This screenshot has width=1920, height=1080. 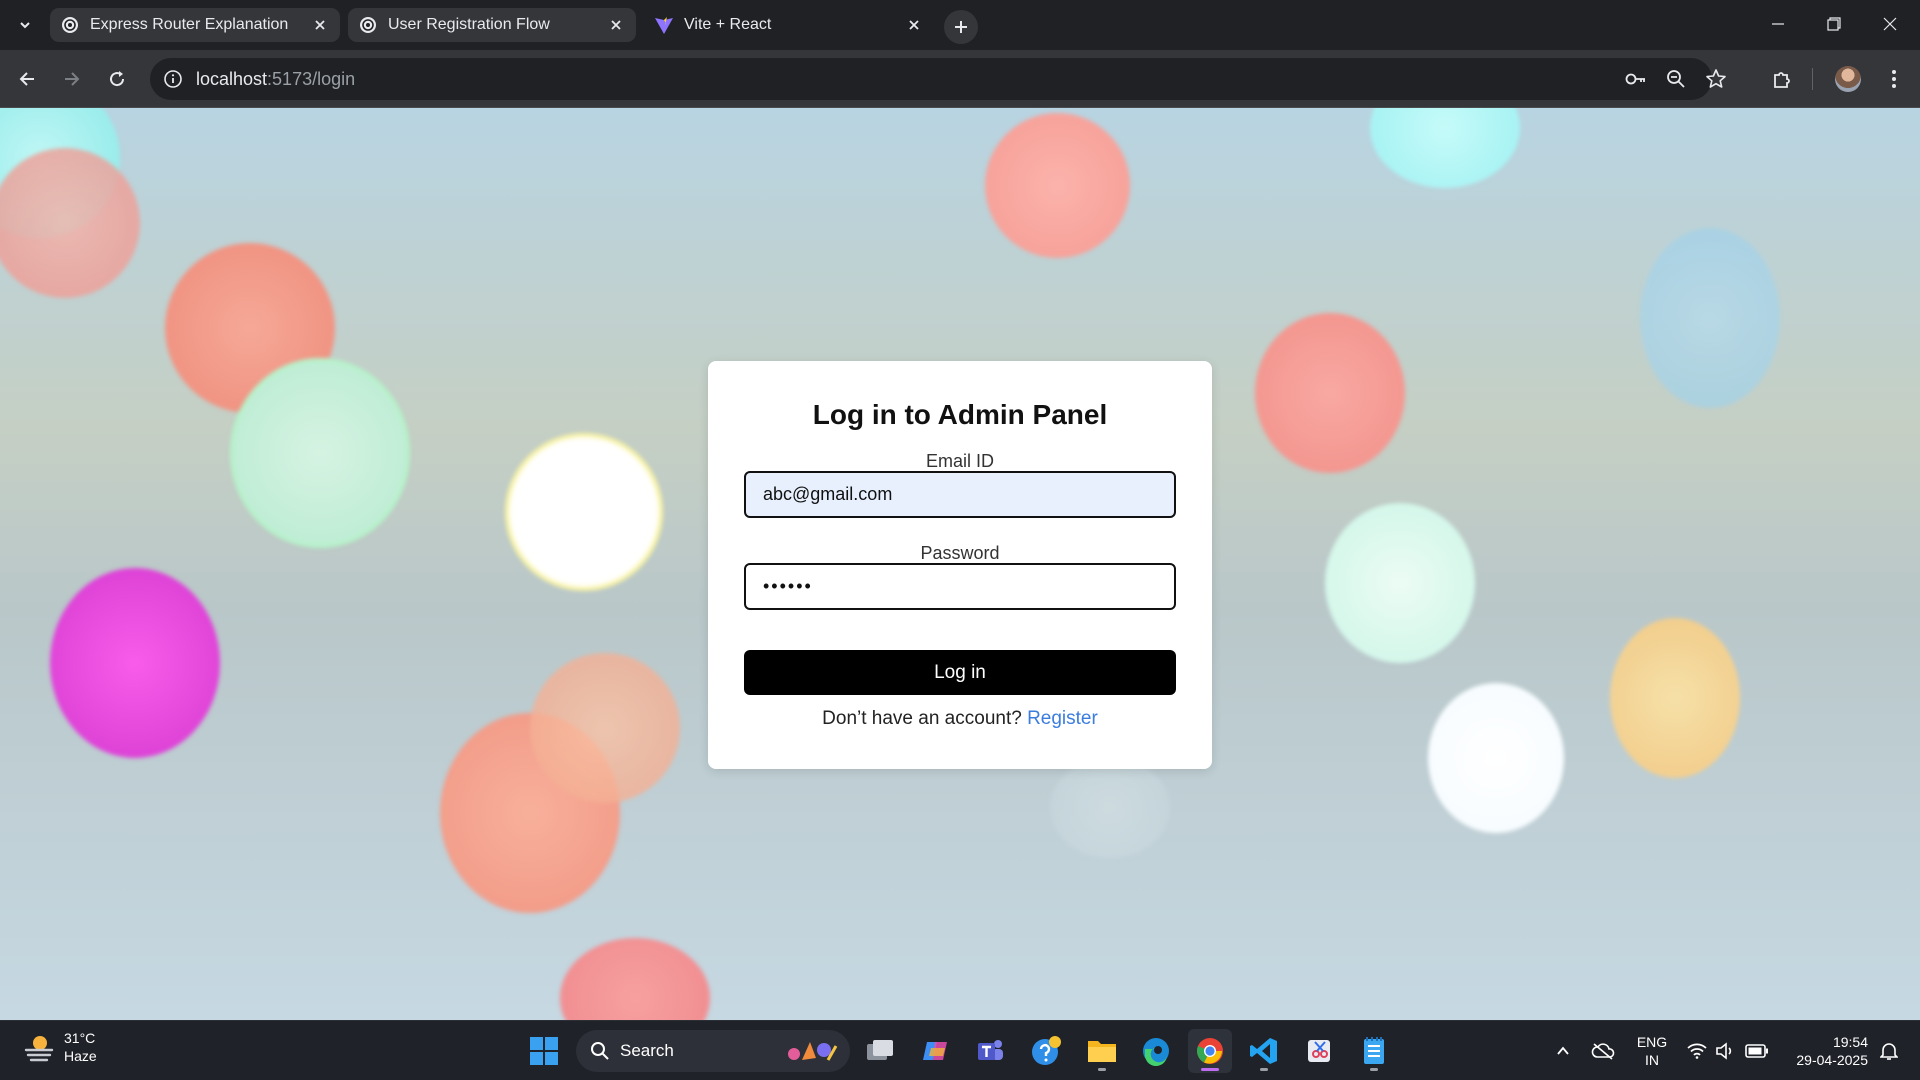 What do you see at coordinates (1716, 79) in the screenshot?
I see `bookmark-star-icon` at bounding box center [1716, 79].